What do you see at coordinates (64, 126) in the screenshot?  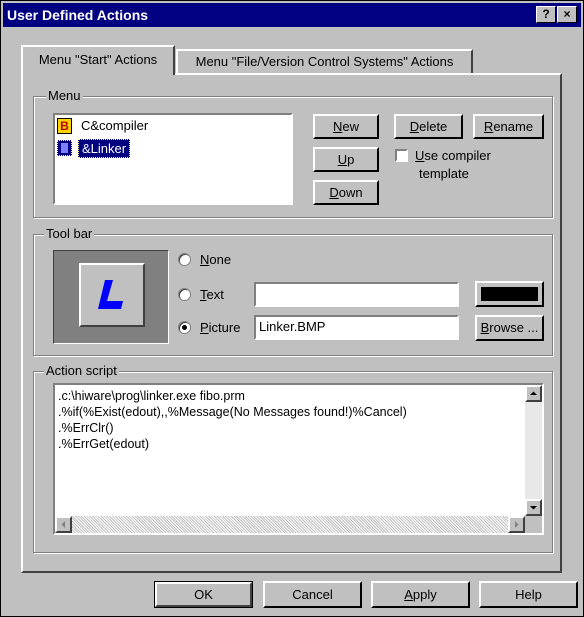 I see `b-icon: B` at bounding box center [64, 126].